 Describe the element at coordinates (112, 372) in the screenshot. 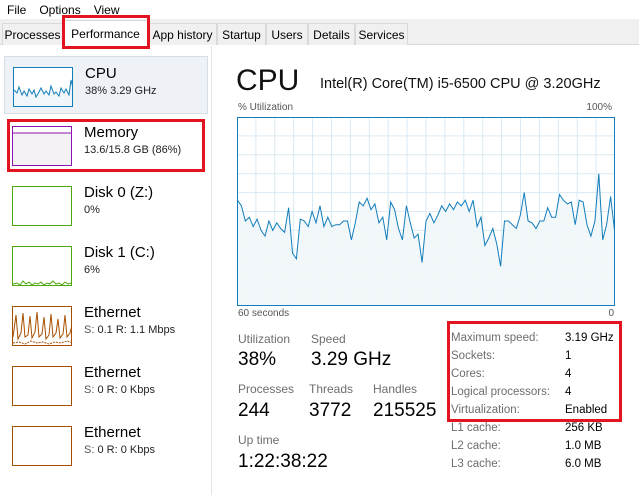

I see `sidebar-item-ethernet-2-name: Ethernet` at that location.